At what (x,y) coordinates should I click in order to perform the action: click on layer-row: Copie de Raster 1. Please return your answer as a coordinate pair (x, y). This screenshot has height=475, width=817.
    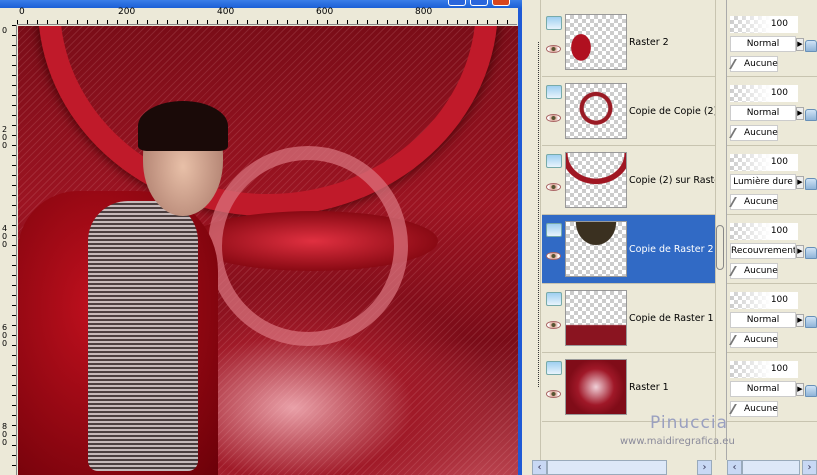
    Looking at the image, I should click on (628, 318).